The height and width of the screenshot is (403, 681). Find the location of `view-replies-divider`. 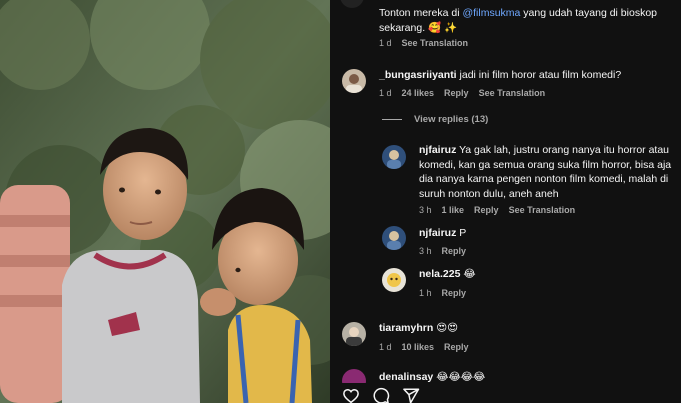

view-replies-divider is located at coordinates (392, 119).